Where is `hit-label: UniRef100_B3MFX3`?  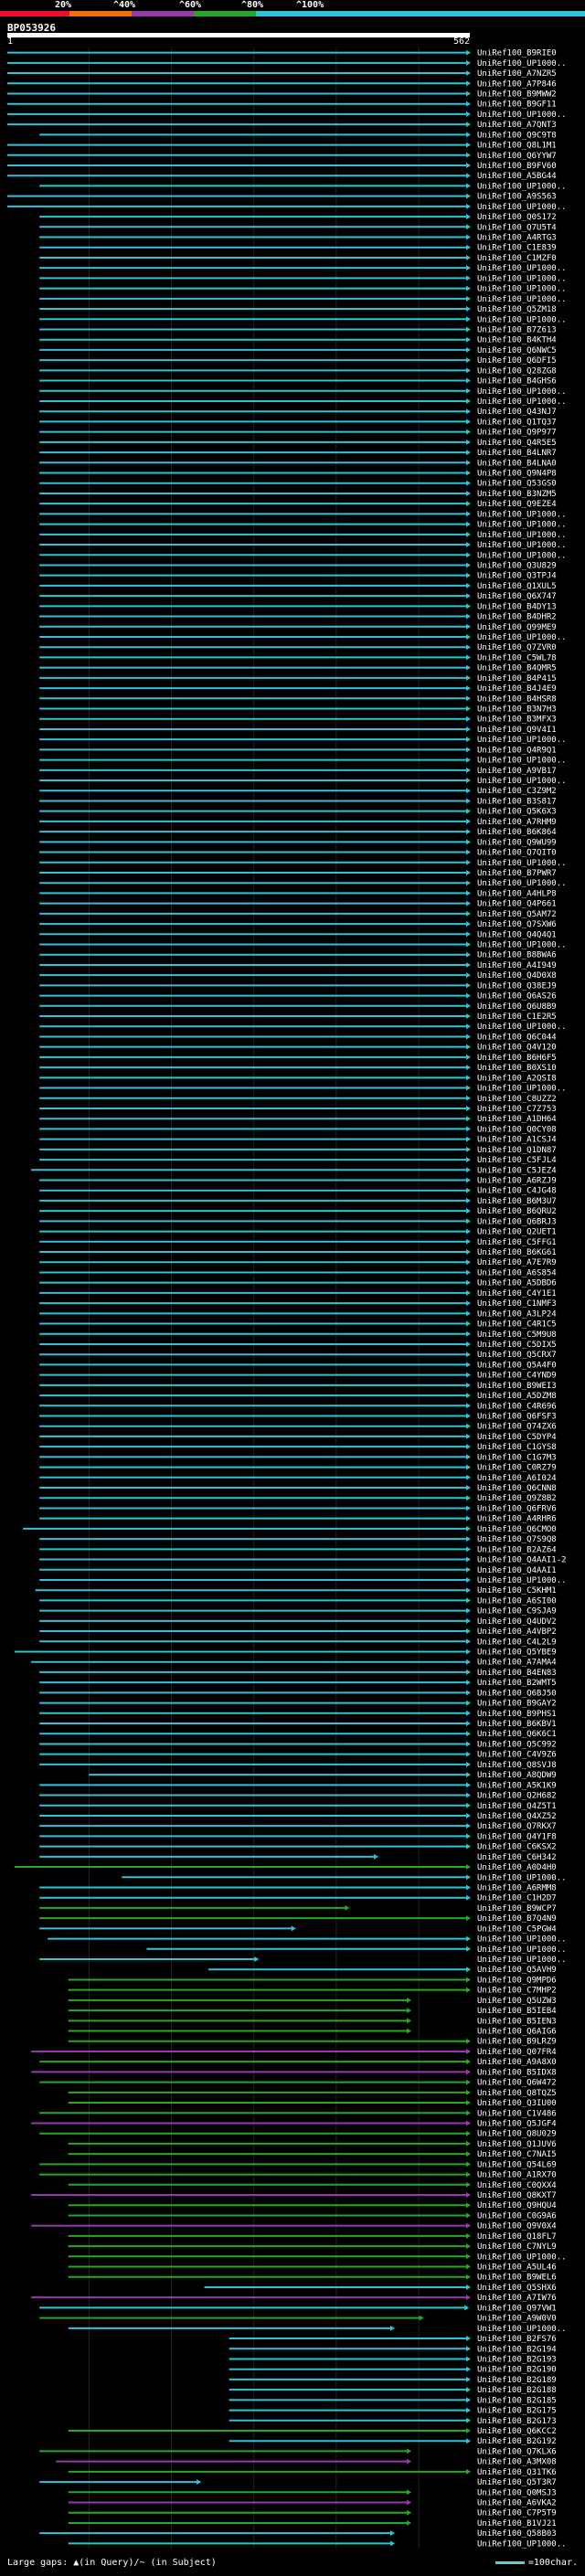 hit-label: UniRef100_B3MFX3 is located at coordinates (517, 720).